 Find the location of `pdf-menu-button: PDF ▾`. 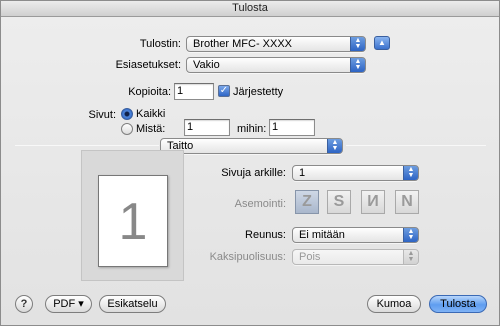

pdf-menu-button: PDF ▾ is located at coordinates (68, 304).